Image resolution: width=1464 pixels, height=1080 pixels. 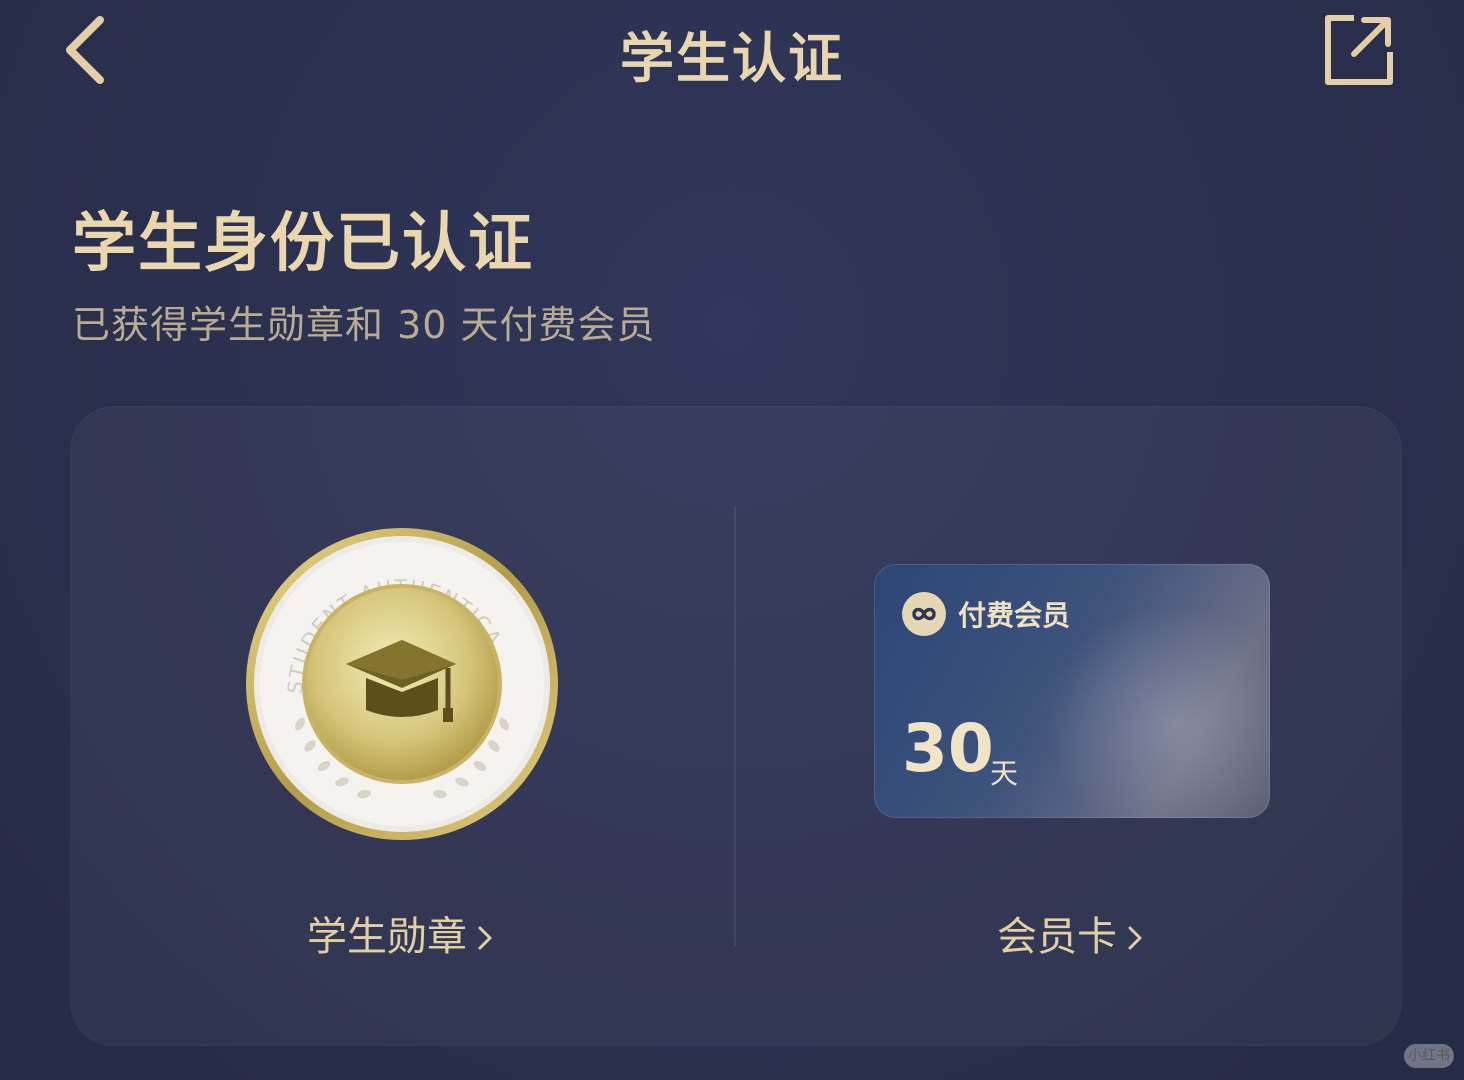 What do you see at coordinates (1014, 615) in the screenshot?
I see `membership-card-title: 付费会员` at bounding box center [1014, 615].